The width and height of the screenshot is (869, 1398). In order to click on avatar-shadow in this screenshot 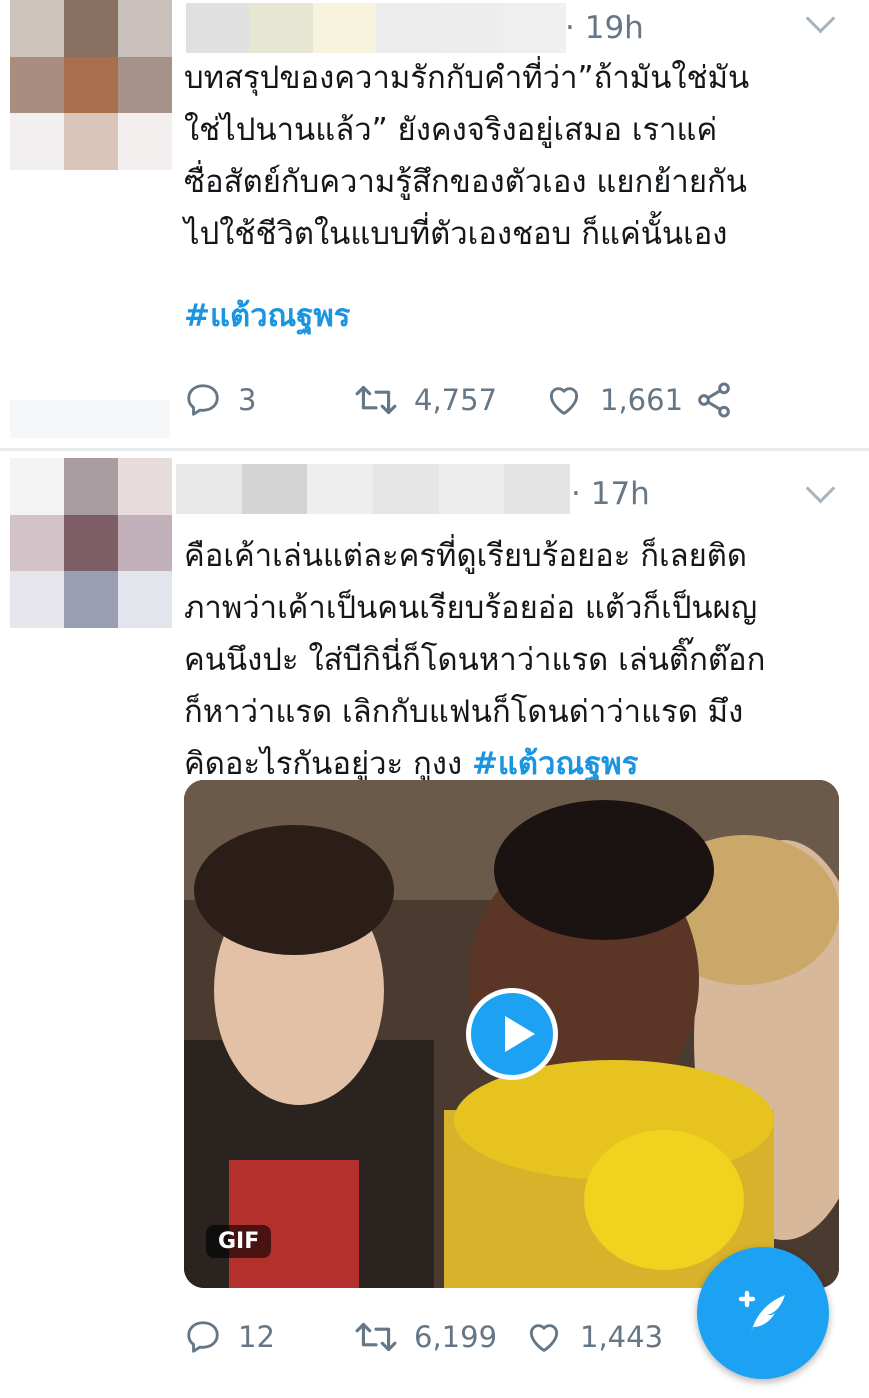, I will do `click(90, 419)`.